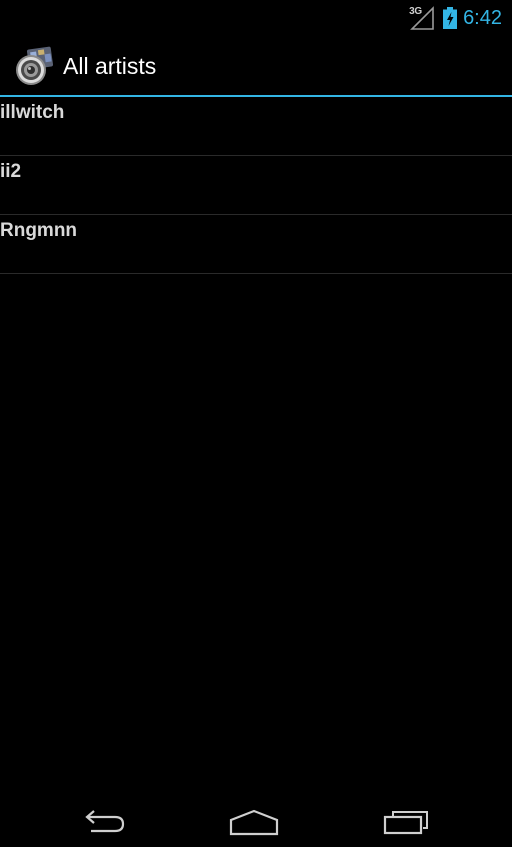 Image resolution: width=512 pixels, height=847 pixels. I want to click on back-icon, so click(105, 821).